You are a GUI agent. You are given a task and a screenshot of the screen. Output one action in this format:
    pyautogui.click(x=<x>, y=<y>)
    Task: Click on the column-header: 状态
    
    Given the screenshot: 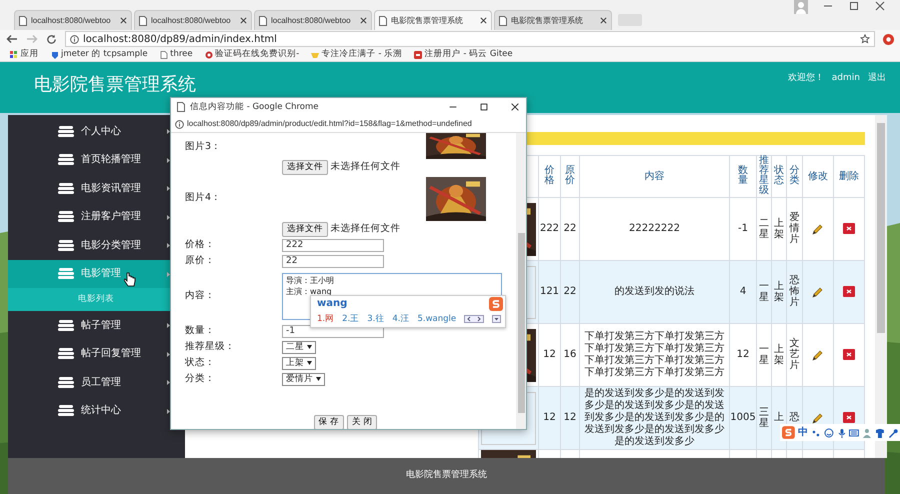 What is the action you would take?
    pyautogui.click(x=779, y=177)
    